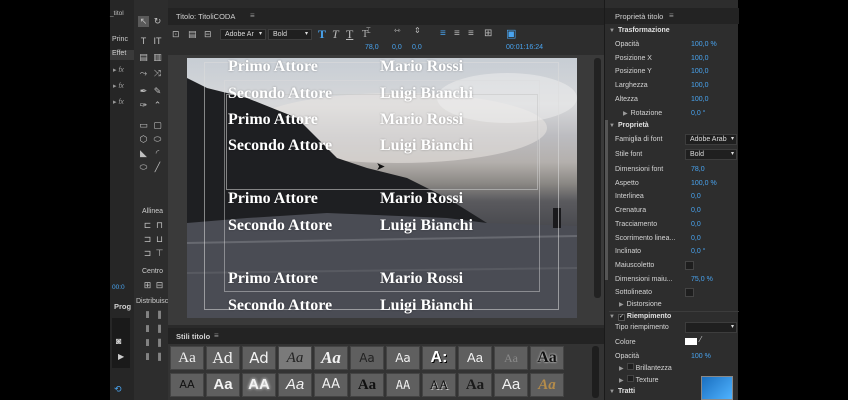  I want to click on prop-position-y: Posizione Y 100,0, so click(679, 72).